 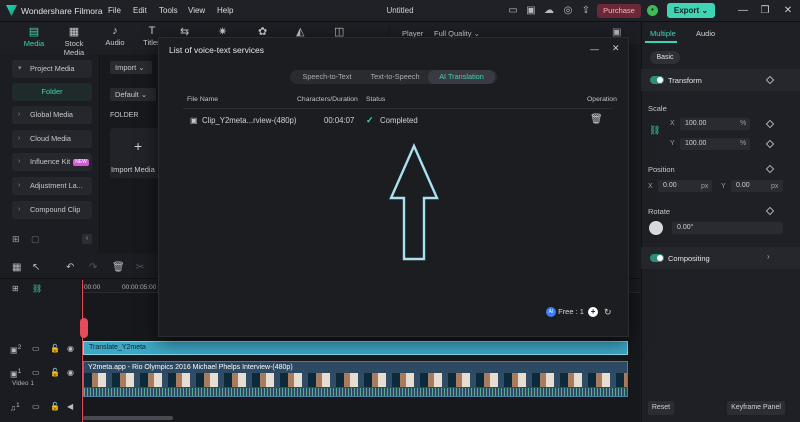 What do you see at coordinates (696, 123) in the screenshot?
I see `scale-x-value: 100.00` at bounding box center [696, 123].